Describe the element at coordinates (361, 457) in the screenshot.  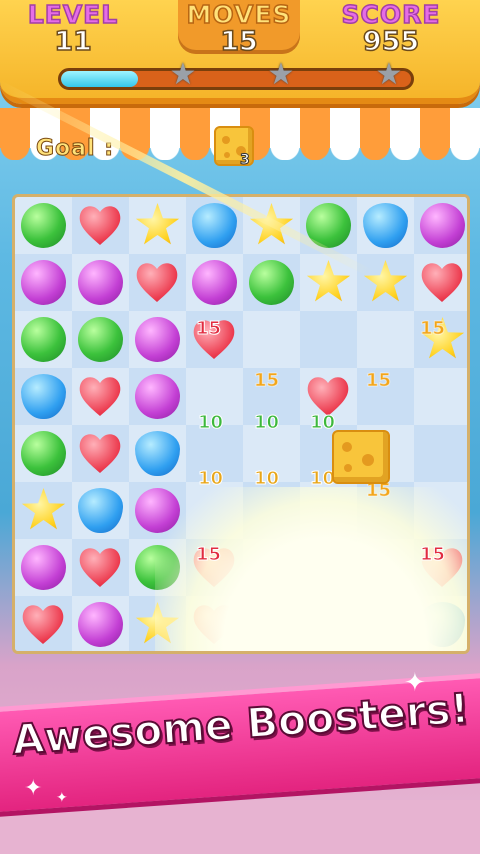
I see `cheese-blocker-icon` at that location.